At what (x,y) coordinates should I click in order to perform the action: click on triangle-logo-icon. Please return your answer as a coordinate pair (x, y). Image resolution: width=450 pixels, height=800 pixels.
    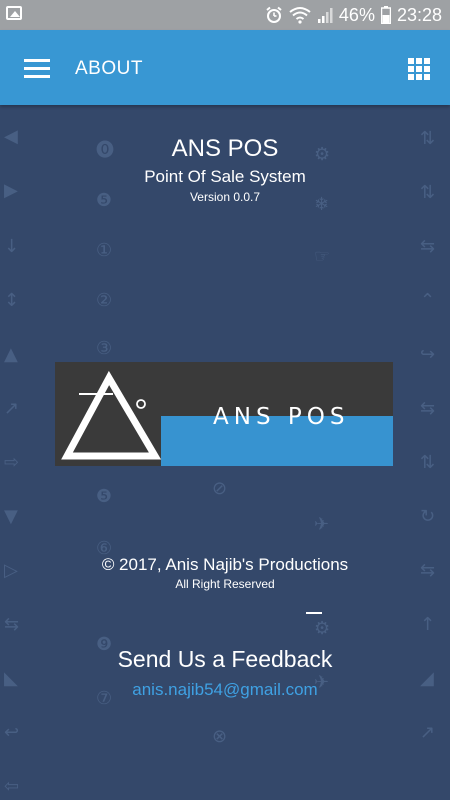
    Looking at the image, I should click on (111, 415).